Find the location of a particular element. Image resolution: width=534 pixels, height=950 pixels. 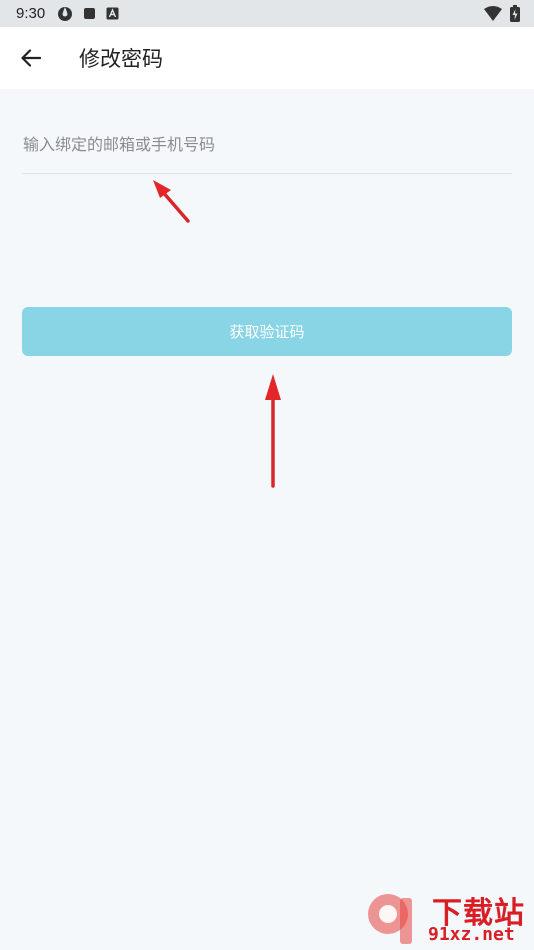

page-title: 修改密码 is located at coordinates (121, 59).